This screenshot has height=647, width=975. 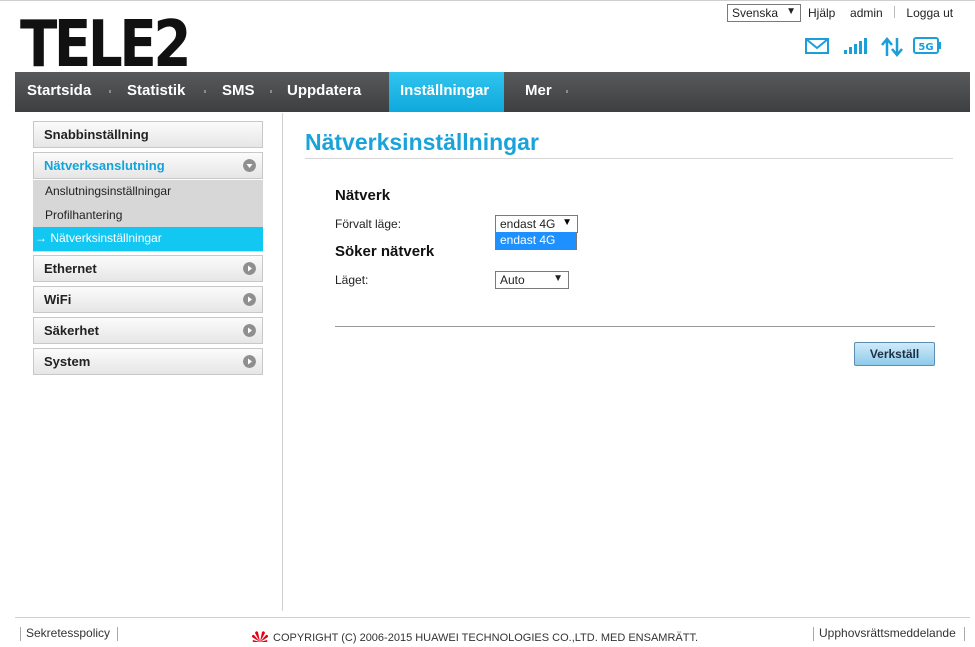 I want to click on logo-text: TELE2, so click(x=104, y=39).